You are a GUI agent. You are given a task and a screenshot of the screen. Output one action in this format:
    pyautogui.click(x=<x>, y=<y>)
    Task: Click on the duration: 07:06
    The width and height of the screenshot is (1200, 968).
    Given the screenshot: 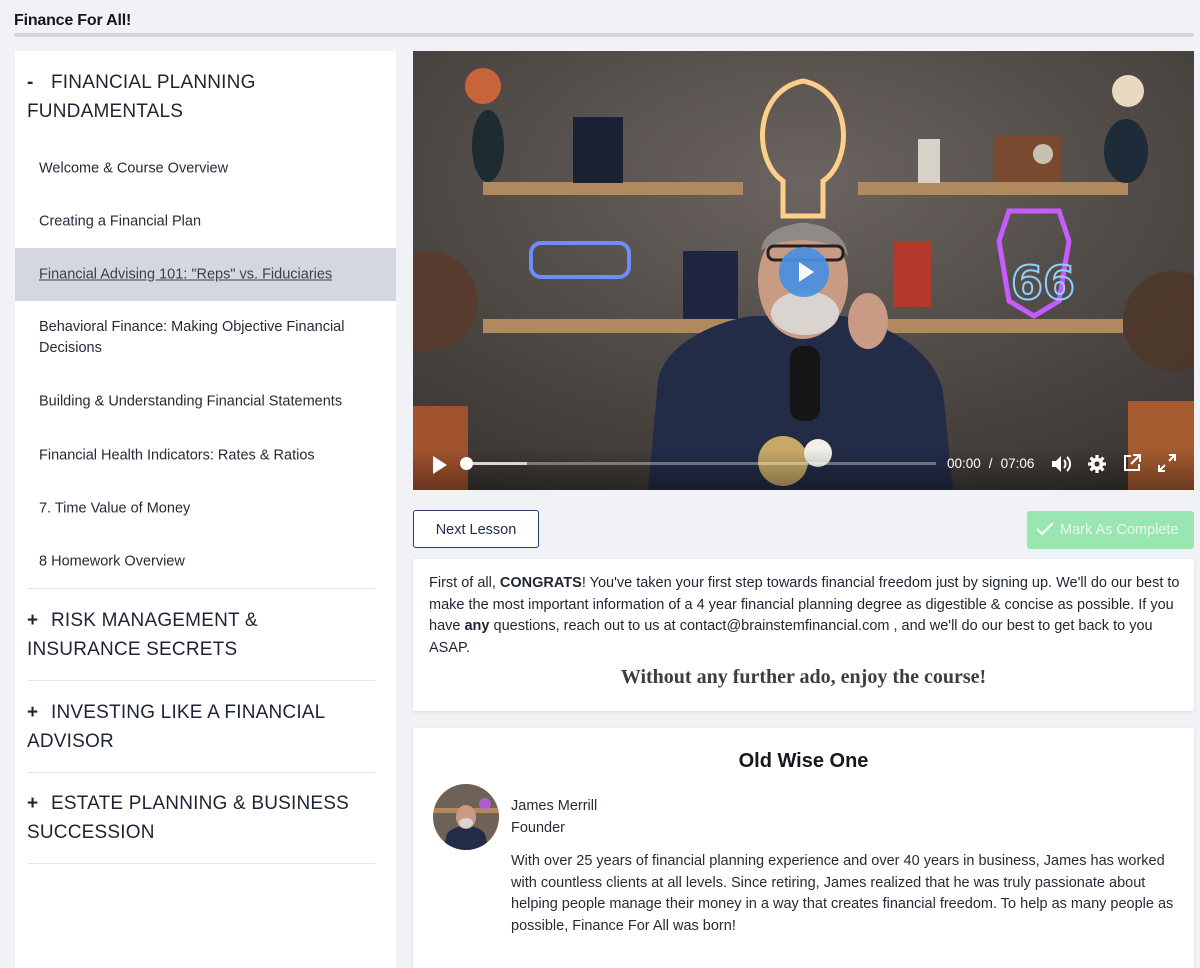 What is the action you would take?
    pyautogui.click(x=1017, y=463)
    